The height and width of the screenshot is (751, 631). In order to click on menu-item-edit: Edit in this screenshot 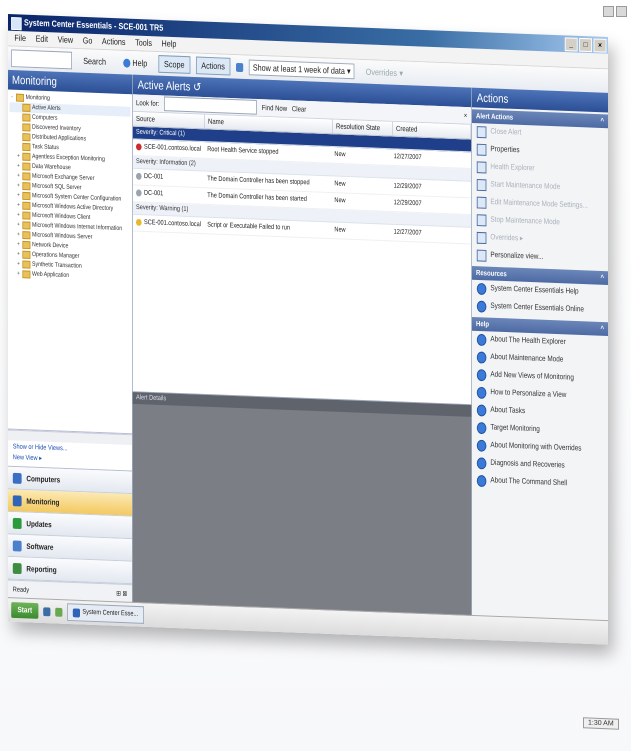, I will do `click(42, 39)`.